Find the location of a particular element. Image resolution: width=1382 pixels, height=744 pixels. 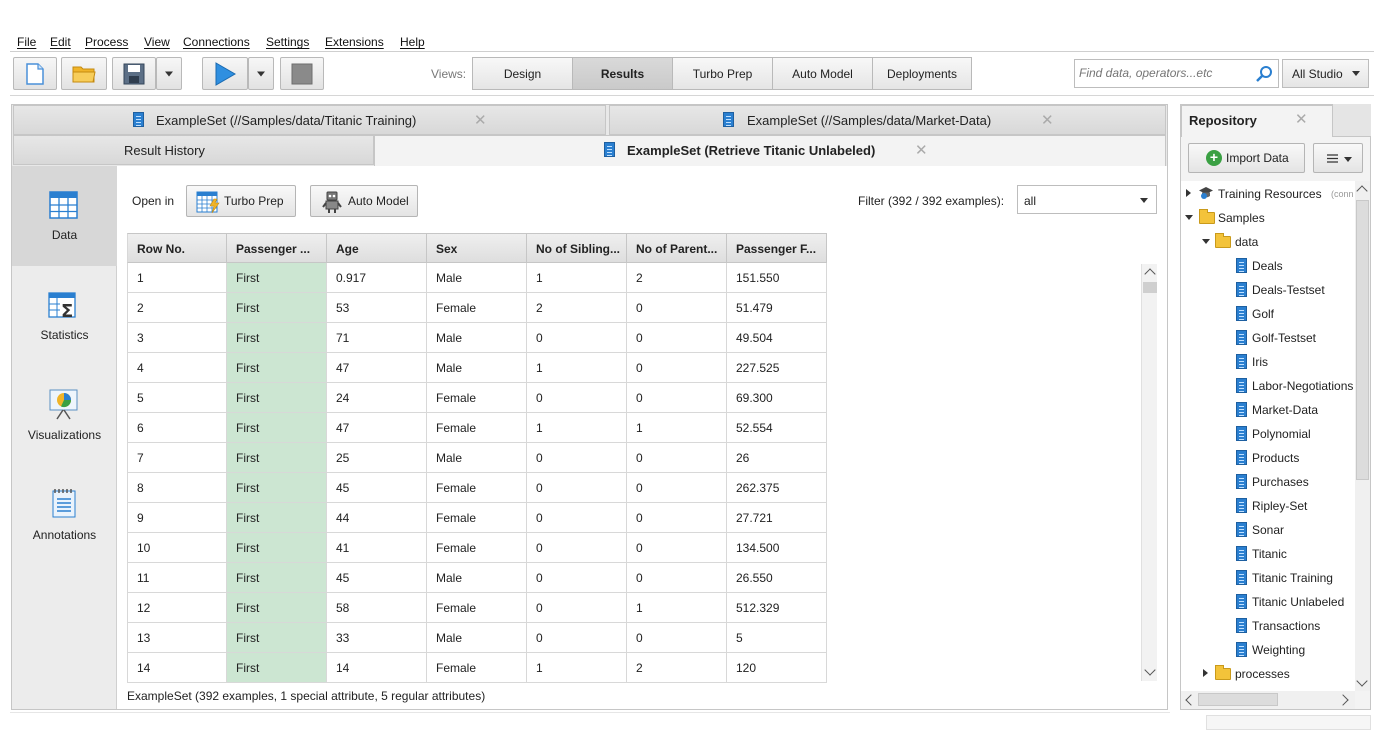

table-cell: 134.500 is located at coordinates (777, 548).